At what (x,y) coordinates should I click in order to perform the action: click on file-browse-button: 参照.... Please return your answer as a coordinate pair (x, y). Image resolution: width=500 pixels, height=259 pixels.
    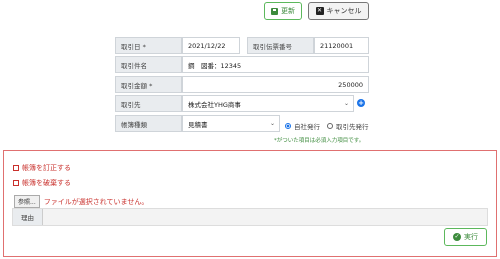
    Looking at the image, I should click on (27, 201).